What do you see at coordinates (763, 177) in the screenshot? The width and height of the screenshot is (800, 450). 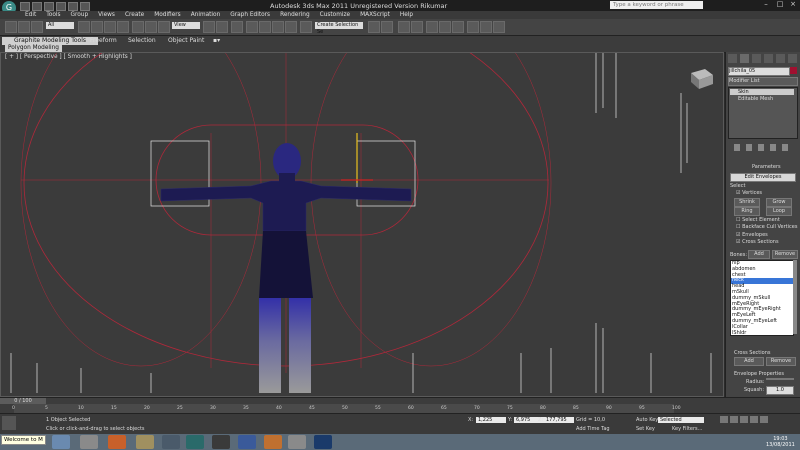 I see `edit-envelopes-button: Edit Envelopes` at bounding box center [763, 177].